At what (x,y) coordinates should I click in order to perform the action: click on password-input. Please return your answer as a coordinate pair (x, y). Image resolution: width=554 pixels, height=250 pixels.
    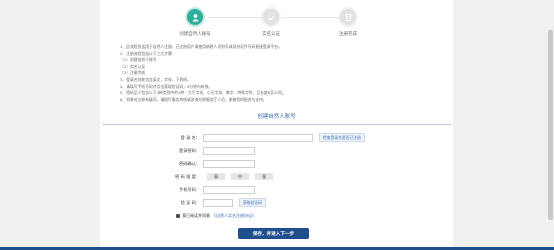
    Looking at the image, I should click on (229, 150).